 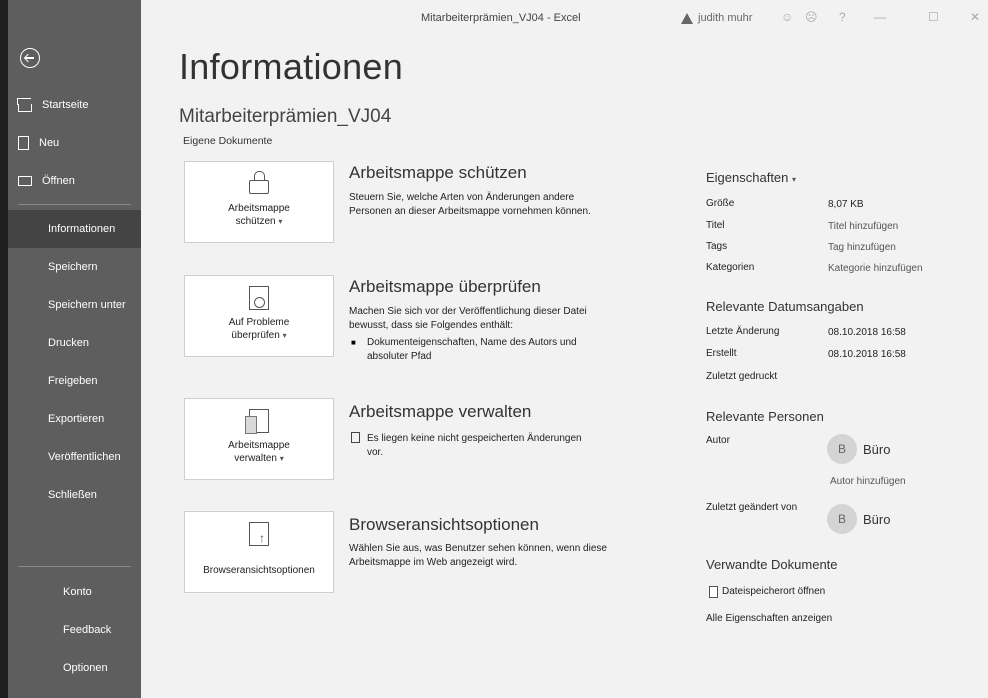 I want to click on property-label: Tags, so click(x=717, y=246).